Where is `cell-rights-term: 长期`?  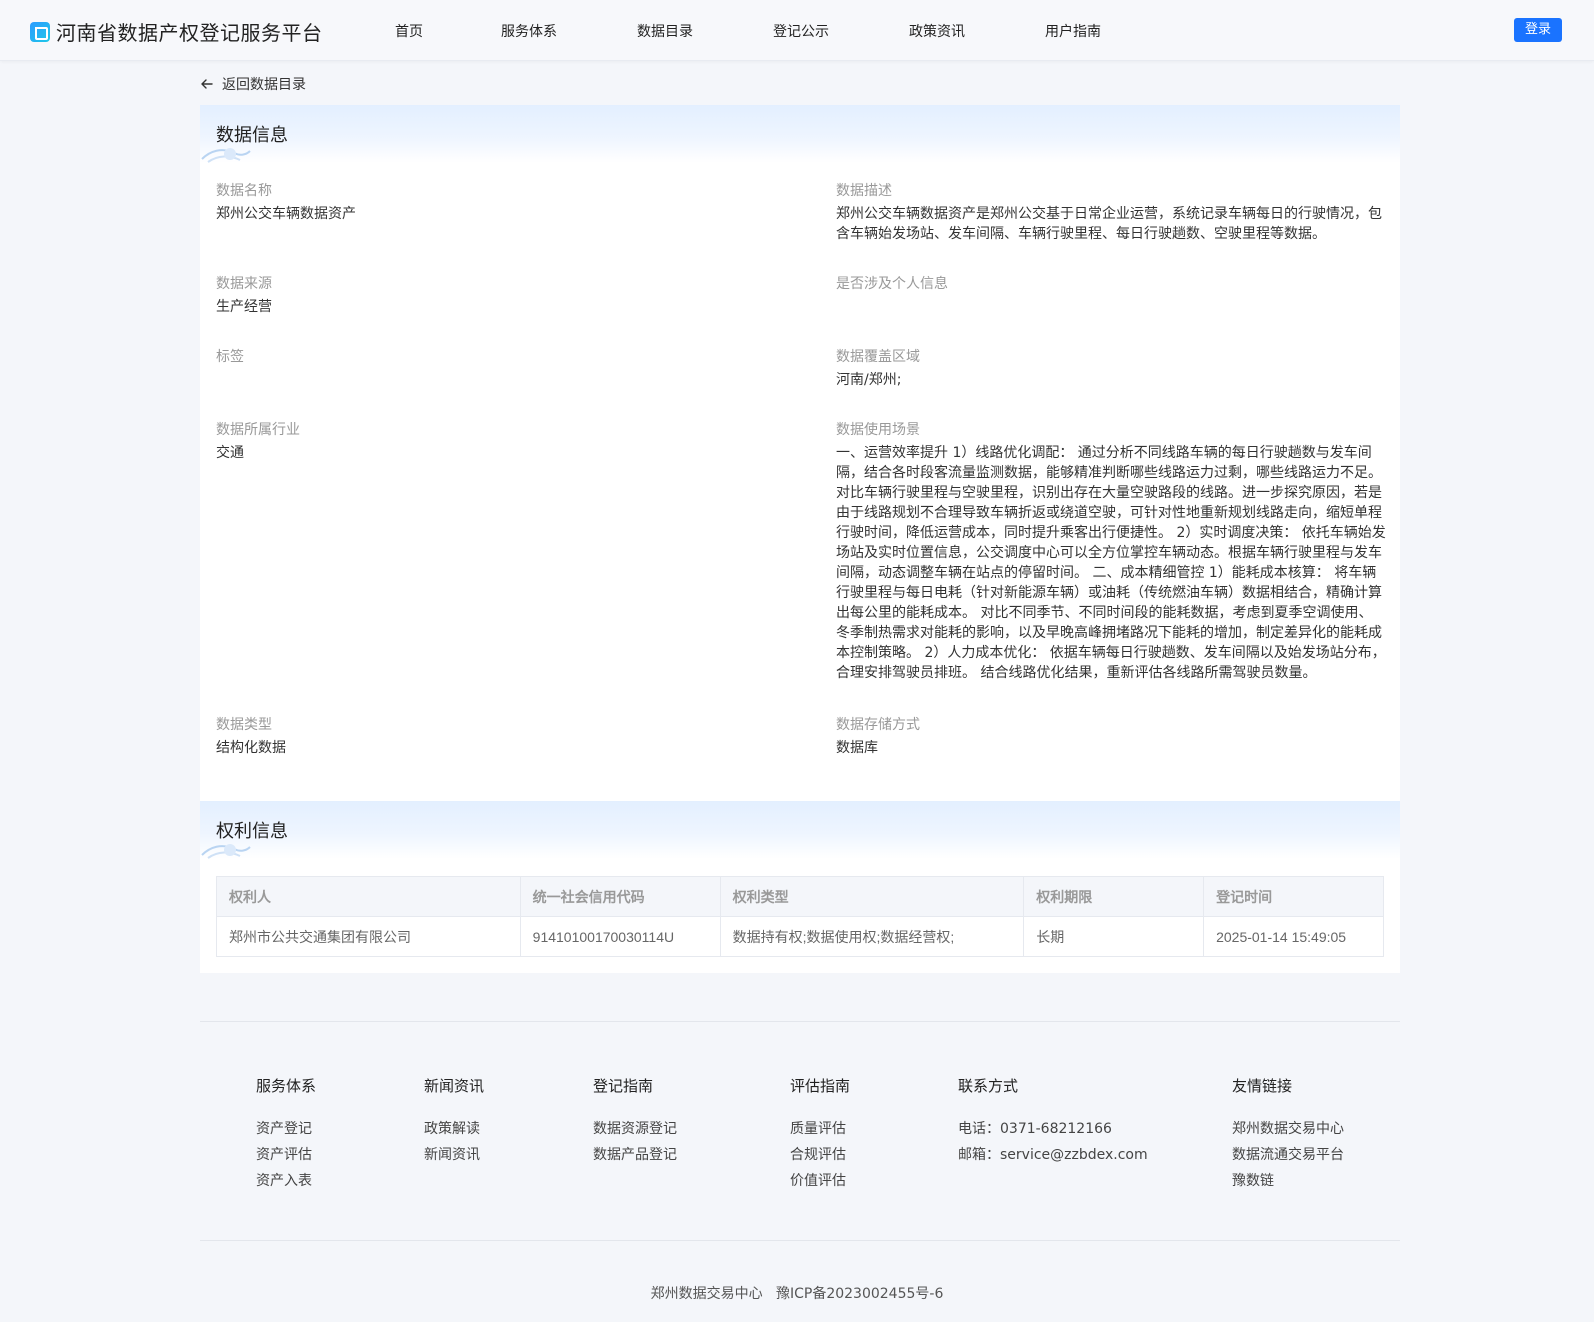 cell-rights-term: 长期 is located at coordinates (1114, 936).